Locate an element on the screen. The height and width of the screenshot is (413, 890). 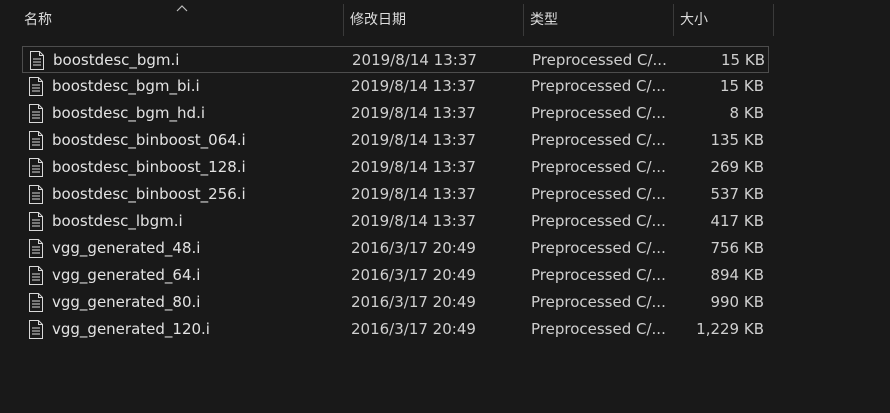
file-size: 135 KB is located at coordinates (737, 140).